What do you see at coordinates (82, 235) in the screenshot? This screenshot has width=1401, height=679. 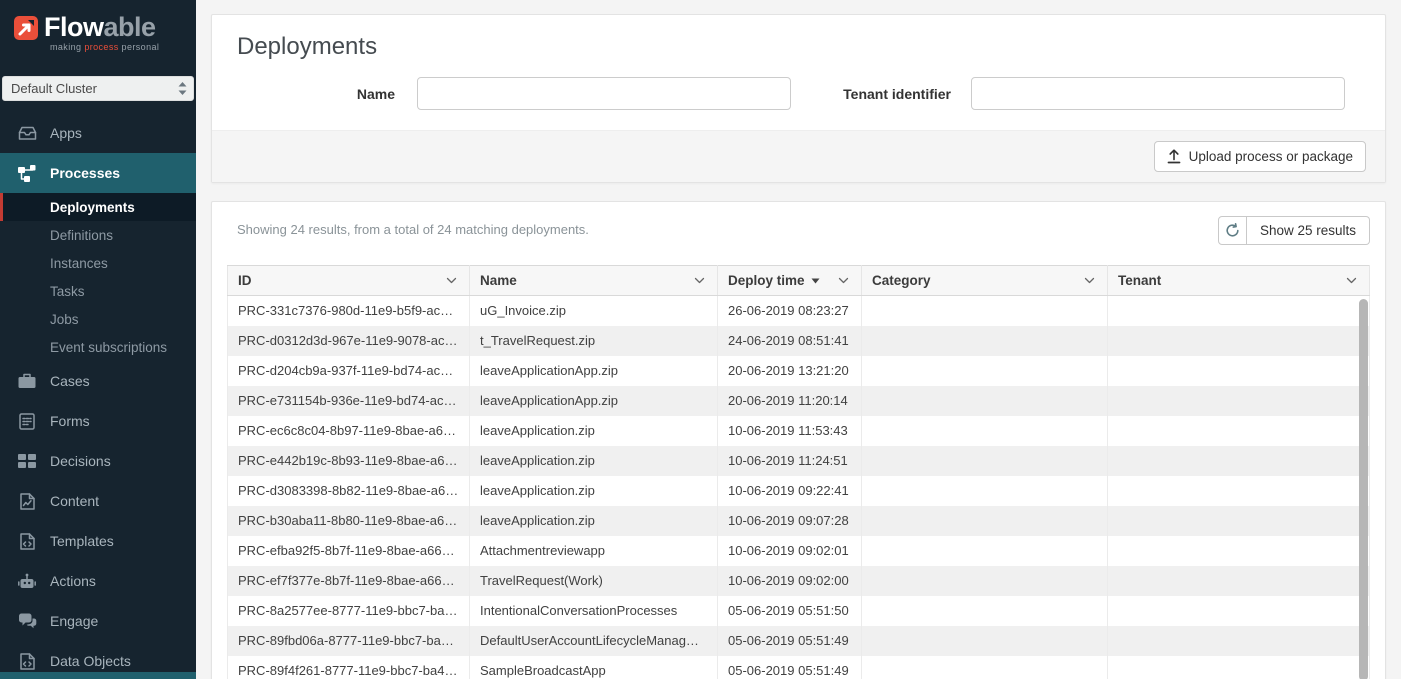 I see `subitem-label: Definitions` at bounding box center [82, 235].